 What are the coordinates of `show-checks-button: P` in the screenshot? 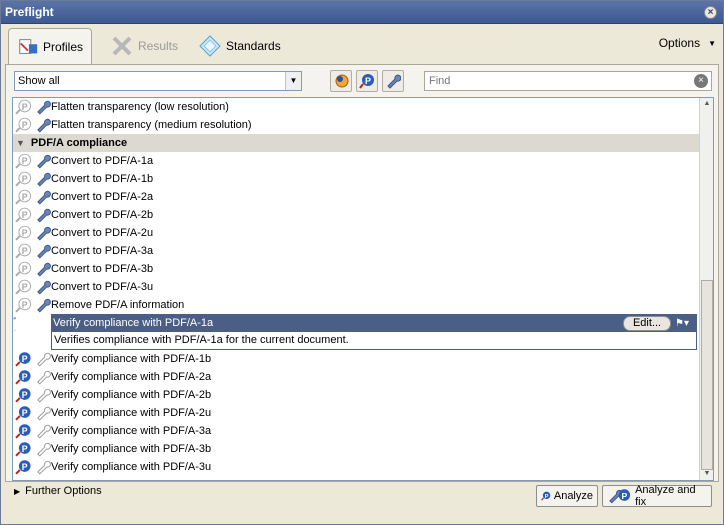 It's located at (367, 81).